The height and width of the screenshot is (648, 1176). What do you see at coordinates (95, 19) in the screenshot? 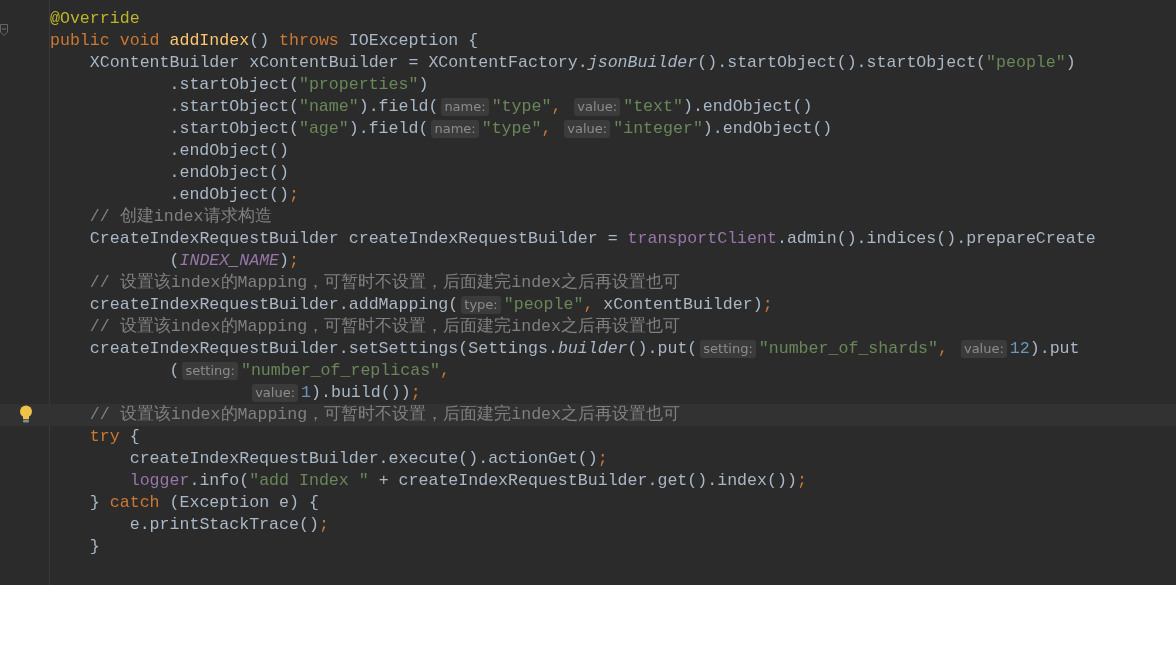
I see `code-text: @Override` at bounding box center [95, 19].